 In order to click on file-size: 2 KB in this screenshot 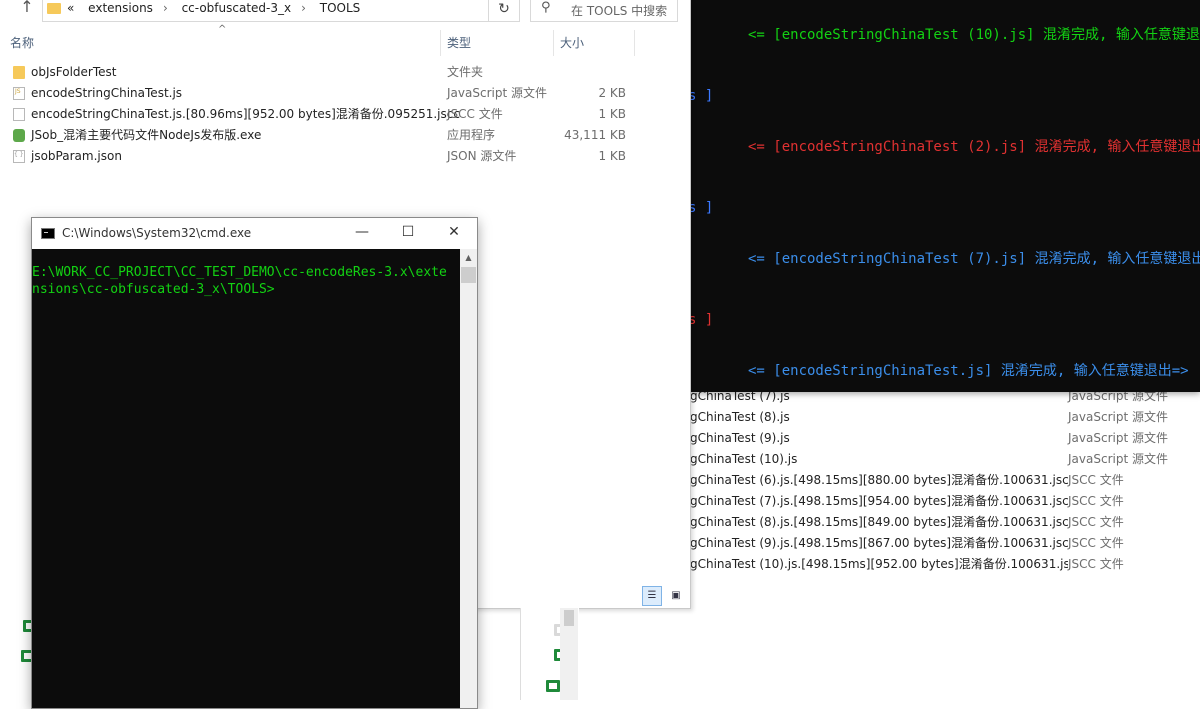, I will do `click(612, 93)`.